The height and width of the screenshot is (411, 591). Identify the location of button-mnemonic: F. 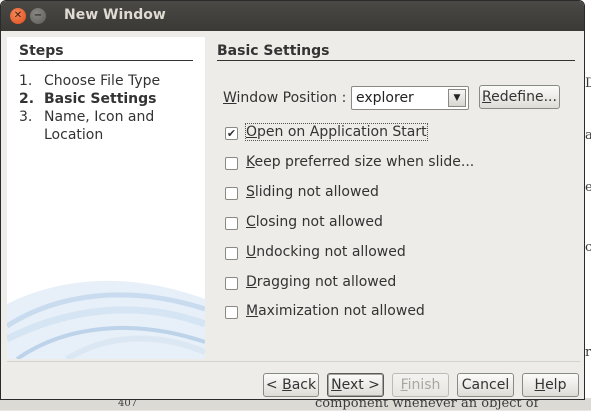
(404, 385).